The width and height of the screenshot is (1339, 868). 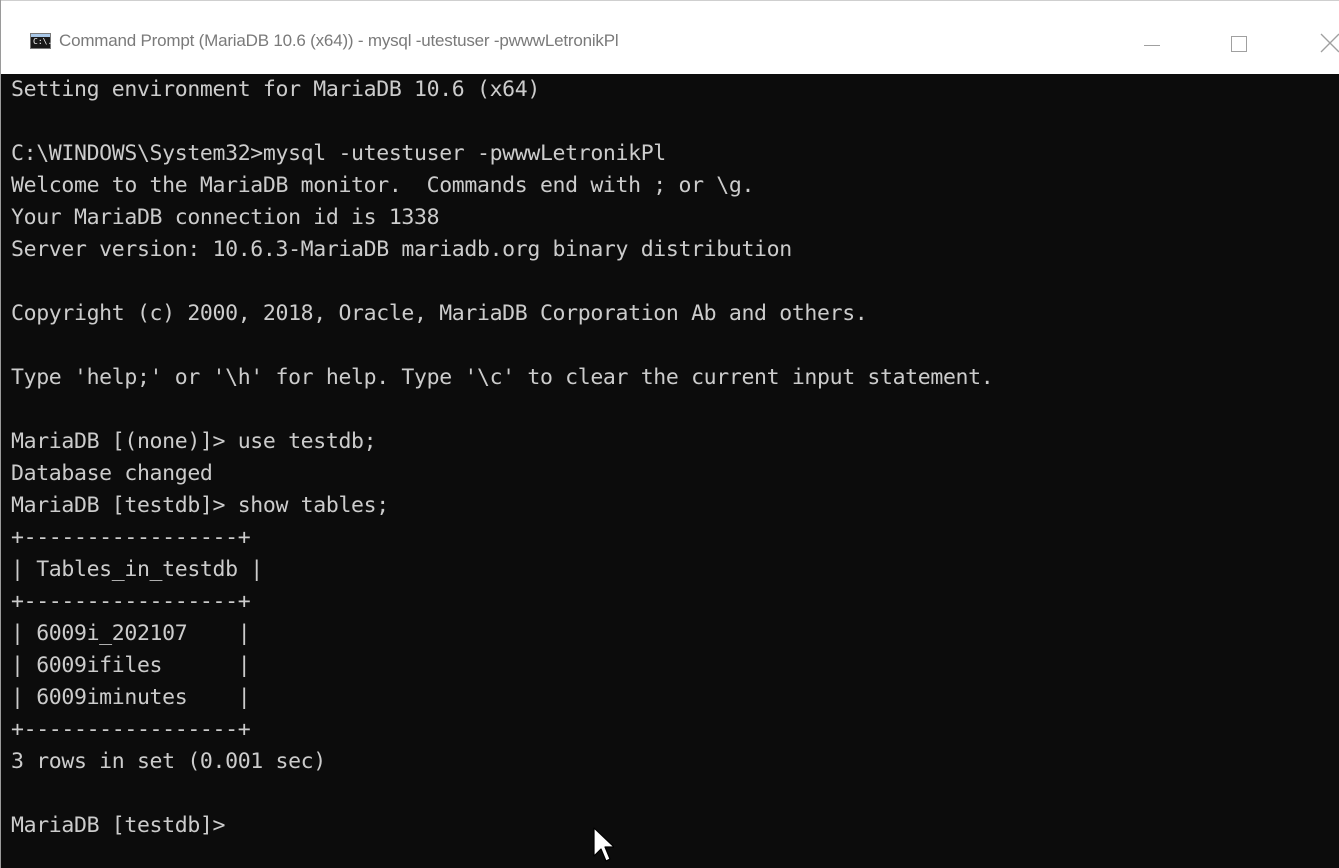 What do you see at coordinates (603, 844) in the screenshot?
I see `arrow-cursor-icon` at bounding box center [603, 844].